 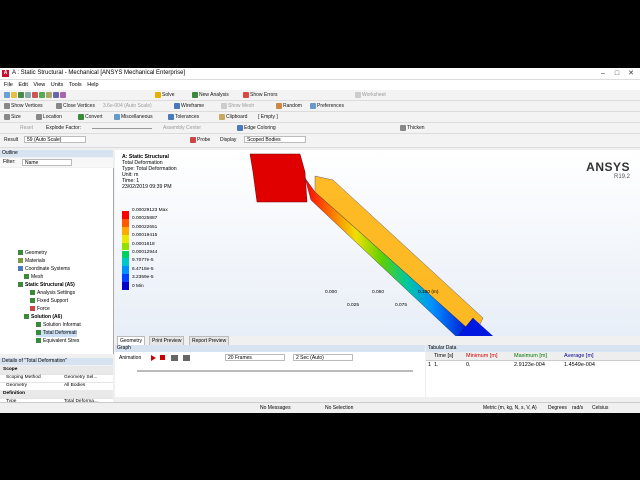 What do you see at coordinates (56, 333) in the screenshot?
I see `tree-node-total-deformation: Total Deformati` at bounding box center [56, 333].